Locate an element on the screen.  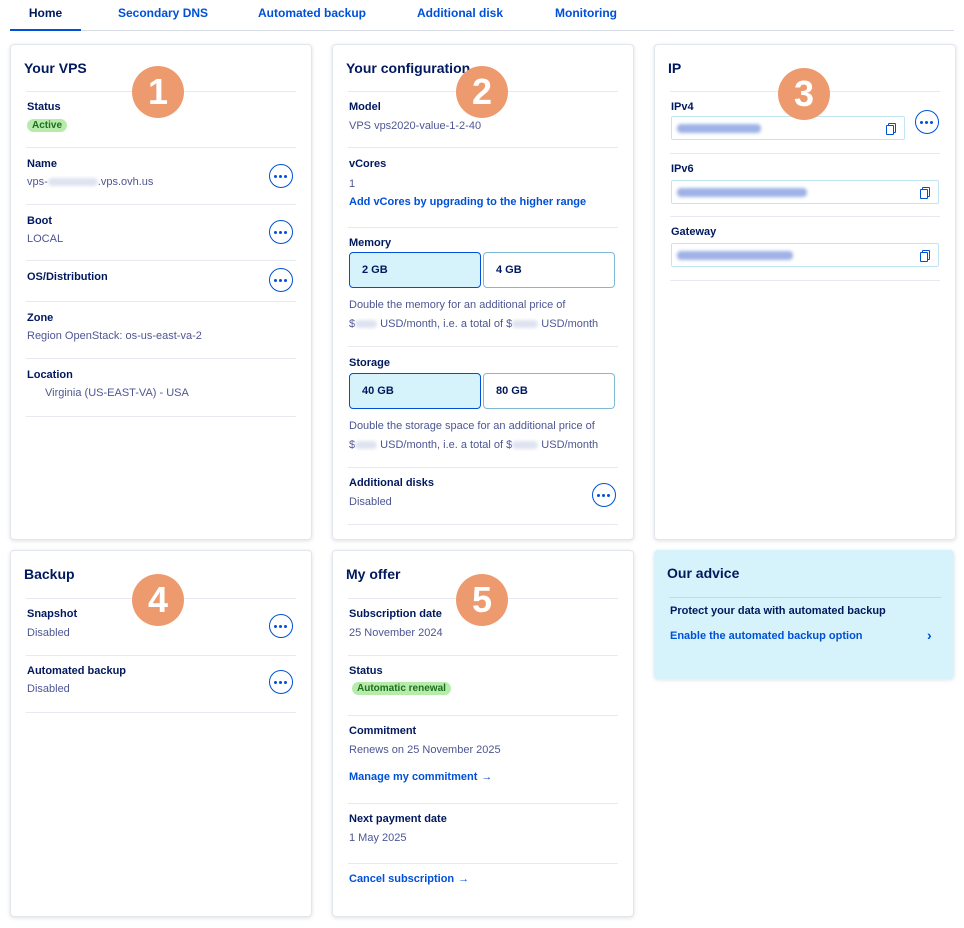
zone-row: Zone Region OpenStack: os-us-east-va-2 is located at coordinates (161, 330).